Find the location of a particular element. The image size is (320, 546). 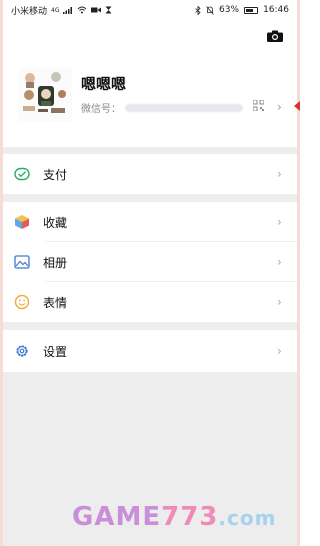

menu-item-pay: 支付 › is located at coordinates (150, 174).